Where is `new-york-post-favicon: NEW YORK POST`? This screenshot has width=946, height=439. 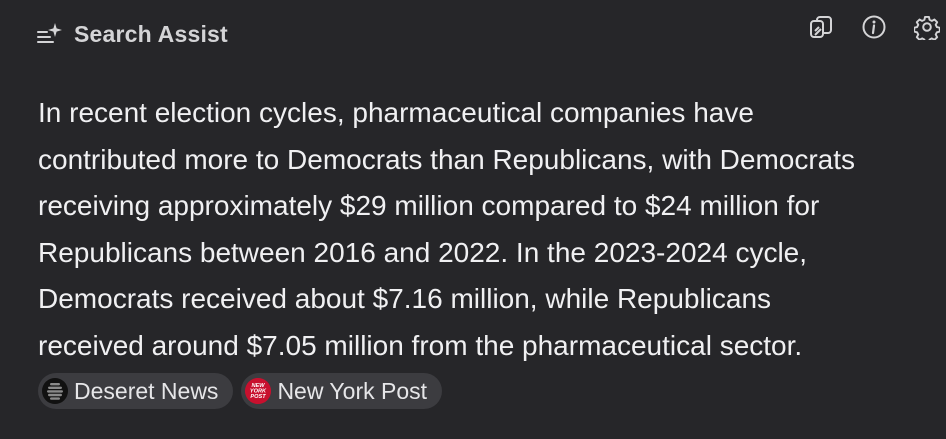
new-york-post-favicon: NEW YORK POST is located at coordinates (258, 391).